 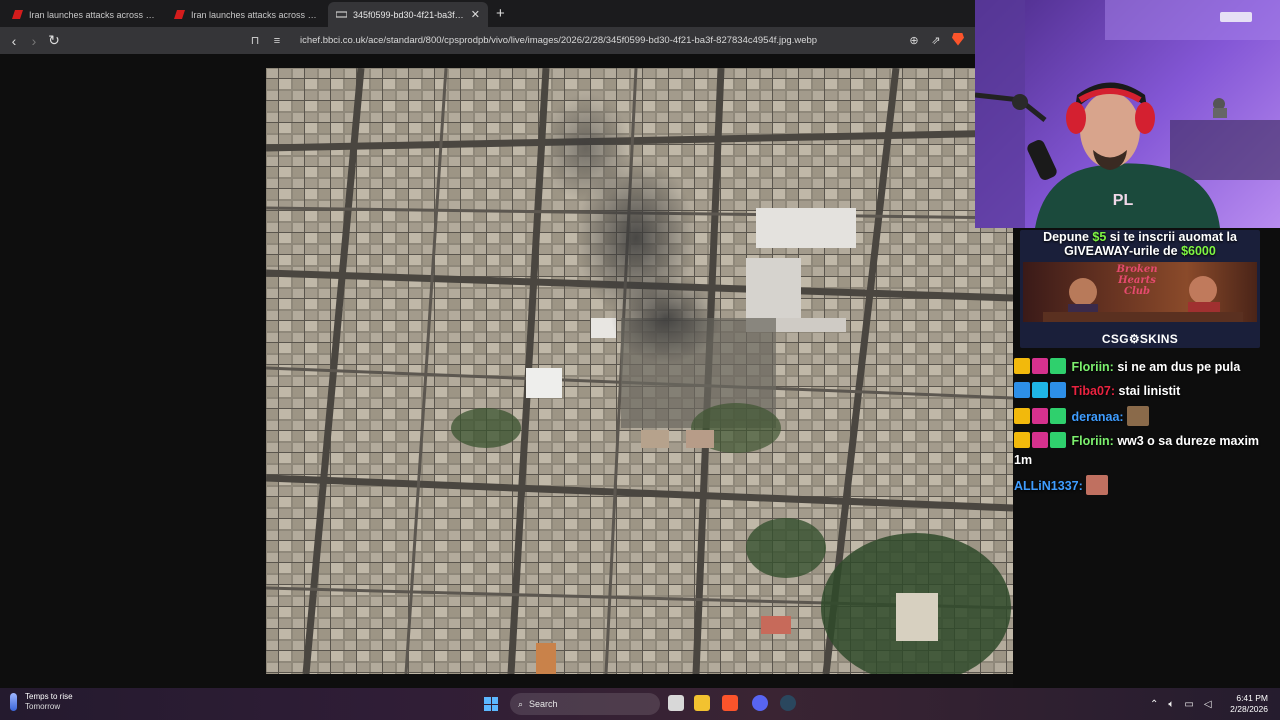 I want to click on chevron-up-icon: ⌃, so click(x=1154, y=704).